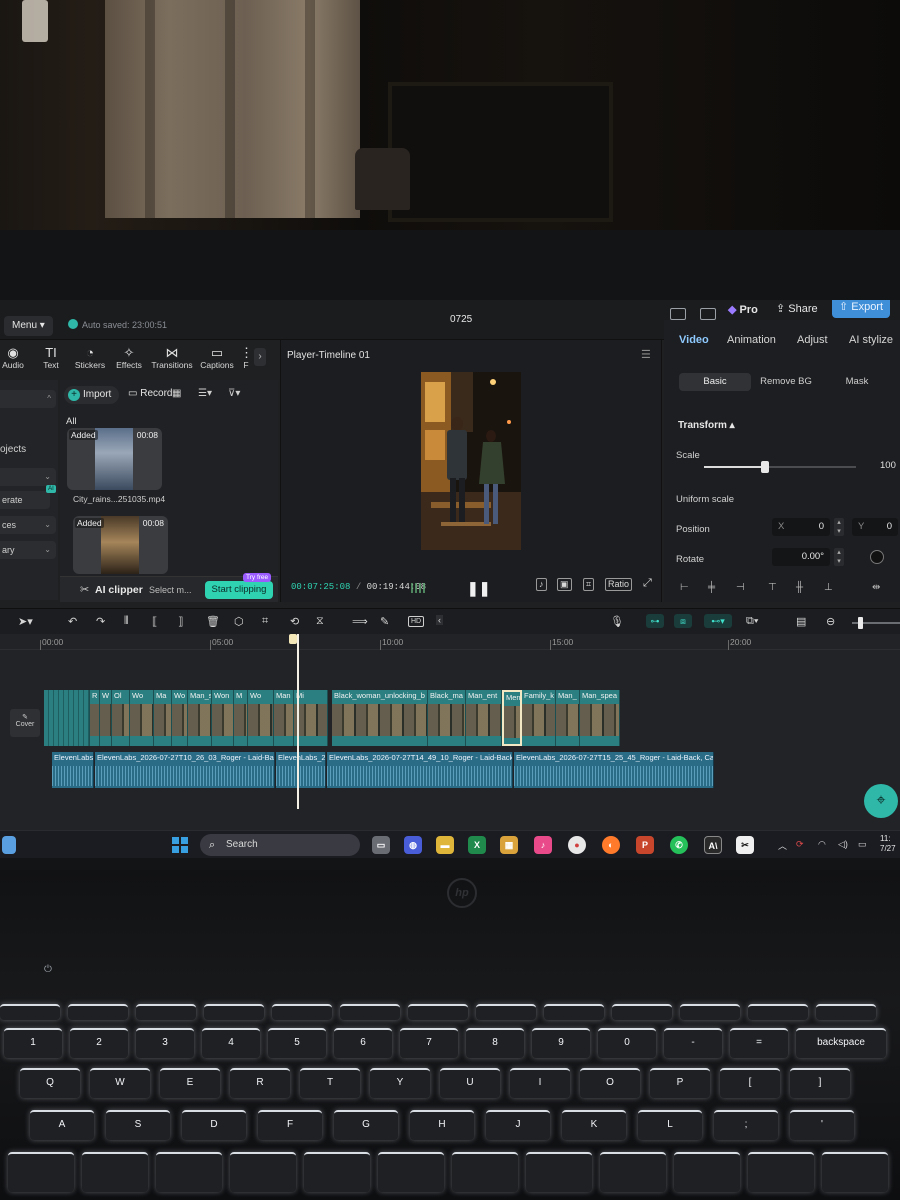 This screenshot has width=900, height=1200. I want to click on align-left-icon: ⊢, so click(684, 587).